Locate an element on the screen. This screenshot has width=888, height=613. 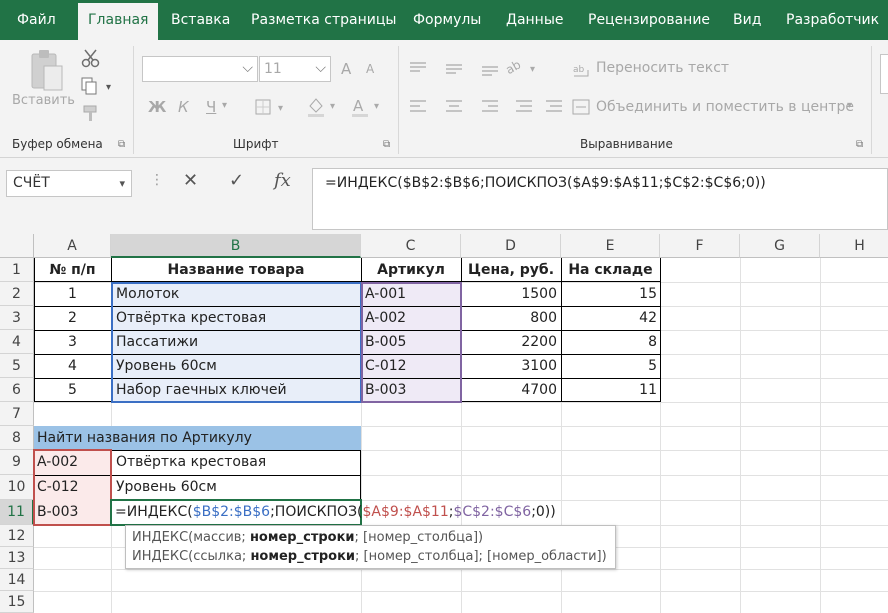
row-header-9: 9 is located at coordinates (17, 462).